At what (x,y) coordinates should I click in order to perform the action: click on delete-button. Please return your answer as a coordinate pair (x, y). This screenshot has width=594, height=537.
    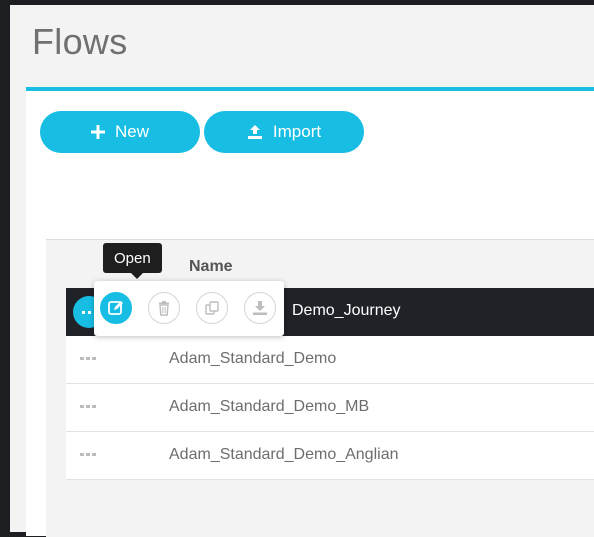
    Looking at the image, I should click on (164, 308).